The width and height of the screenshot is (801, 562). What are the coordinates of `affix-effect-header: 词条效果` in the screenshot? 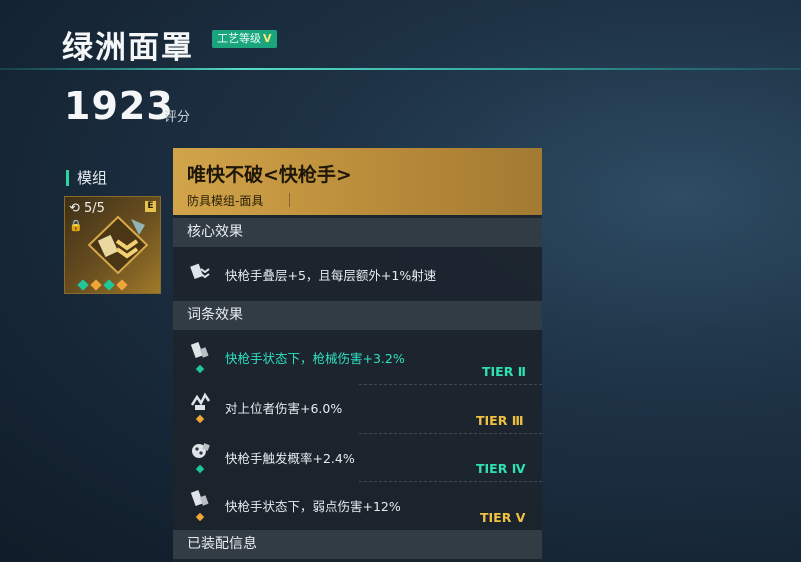 It's located at (357, 315).